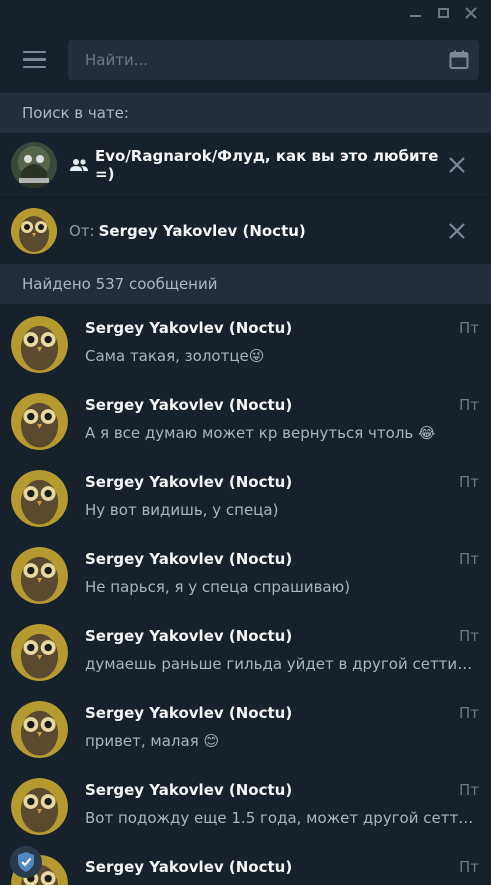 The height and width of the screenshot is (885, 491). What do you see at coordinates (267, 59) in the screenshot?
I see `search-input` at bounding box center [267, 59].